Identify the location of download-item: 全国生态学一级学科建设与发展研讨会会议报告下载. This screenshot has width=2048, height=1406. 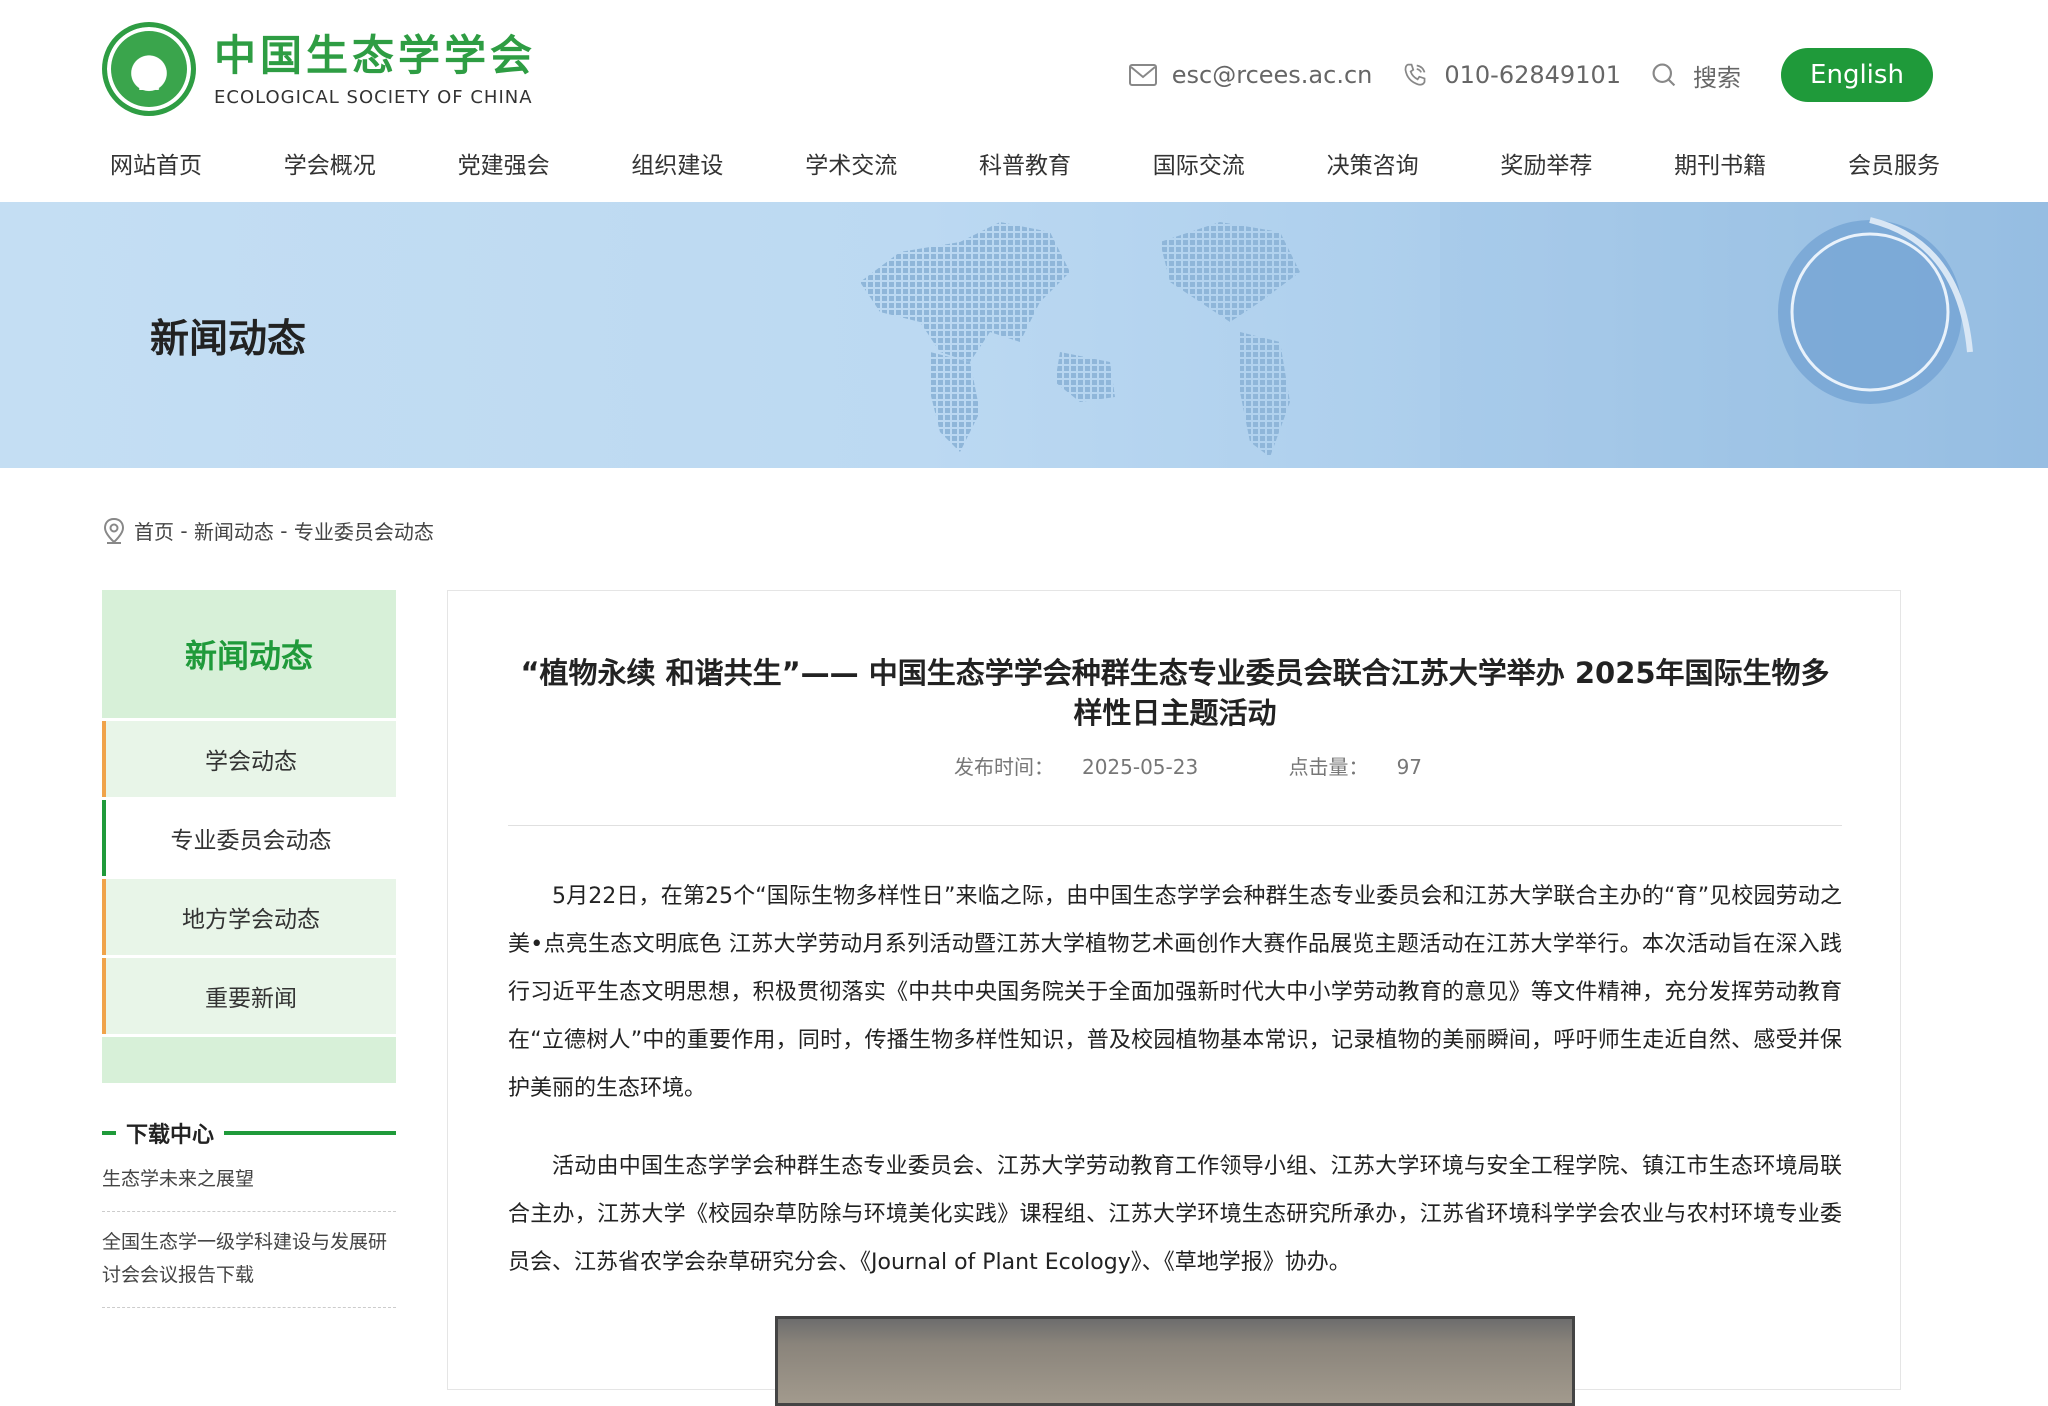
(249, 1260).